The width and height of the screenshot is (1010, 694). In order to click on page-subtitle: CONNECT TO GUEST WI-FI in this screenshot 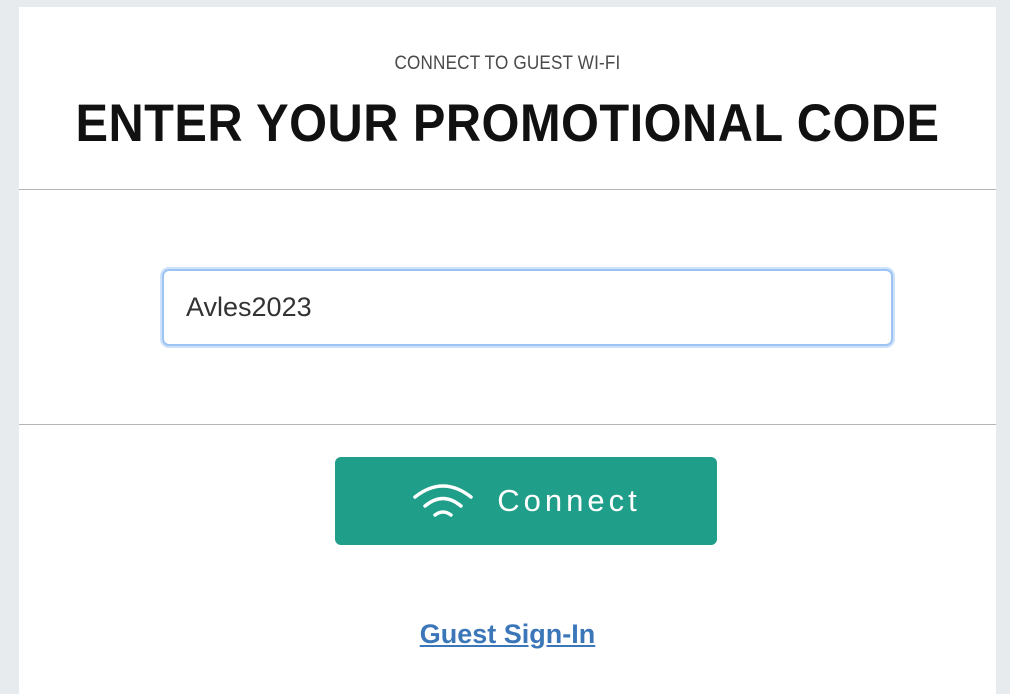, I will do `click(507, 63)`.